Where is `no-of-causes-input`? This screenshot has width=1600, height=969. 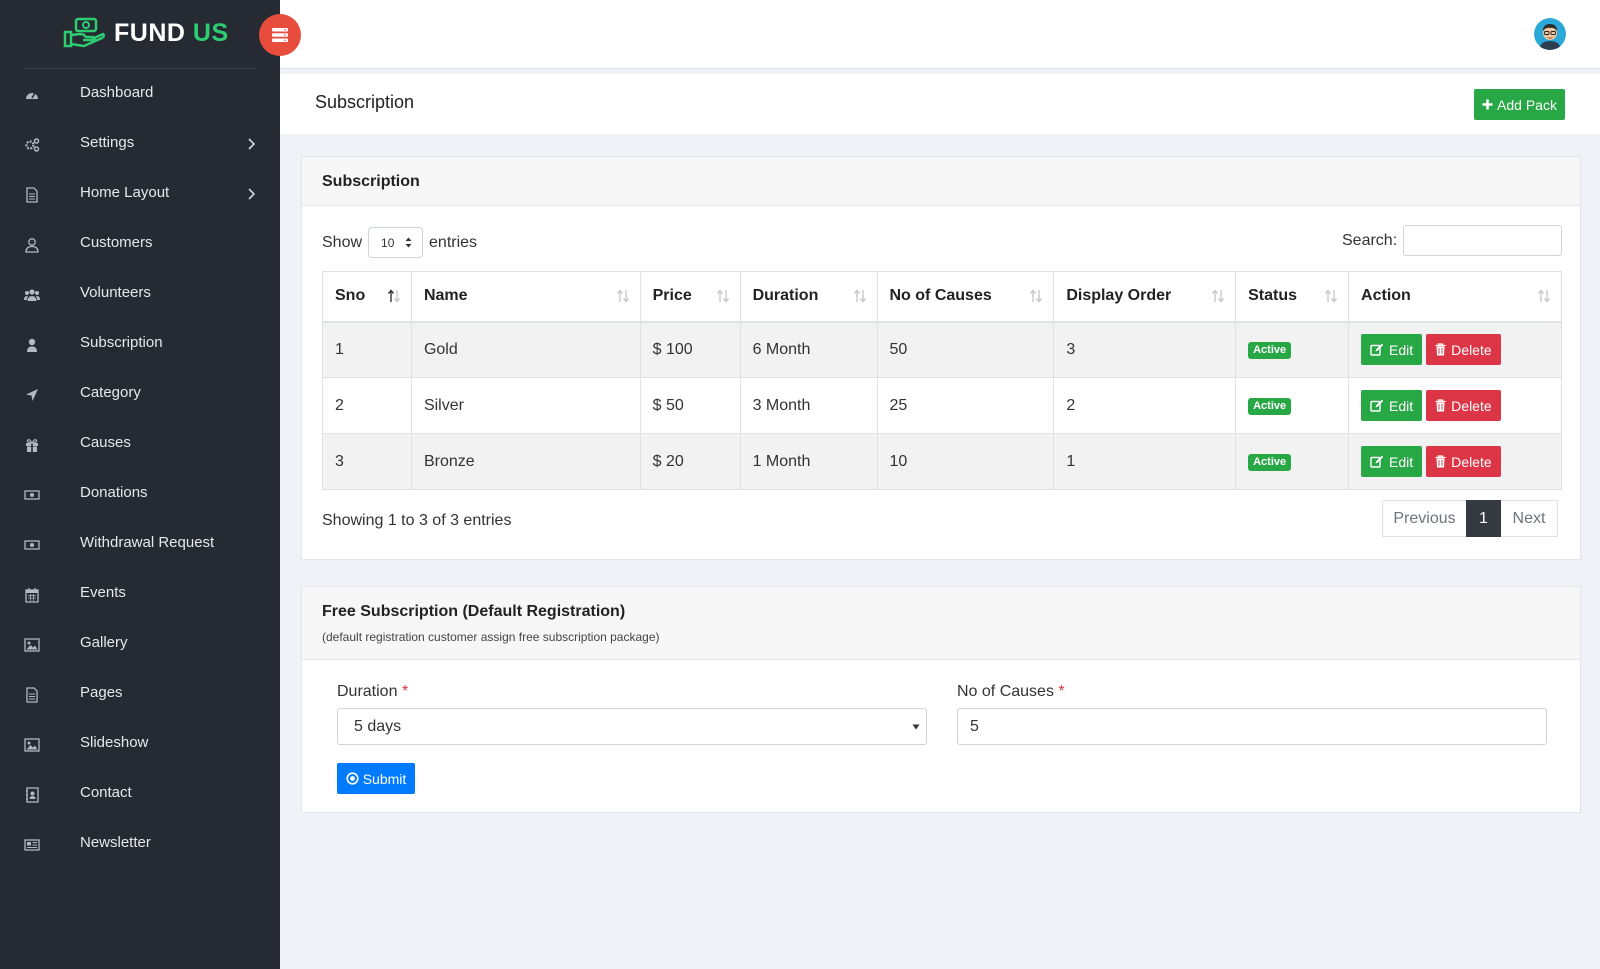 no-of-causes-input is located at coordinates (1252, 726).